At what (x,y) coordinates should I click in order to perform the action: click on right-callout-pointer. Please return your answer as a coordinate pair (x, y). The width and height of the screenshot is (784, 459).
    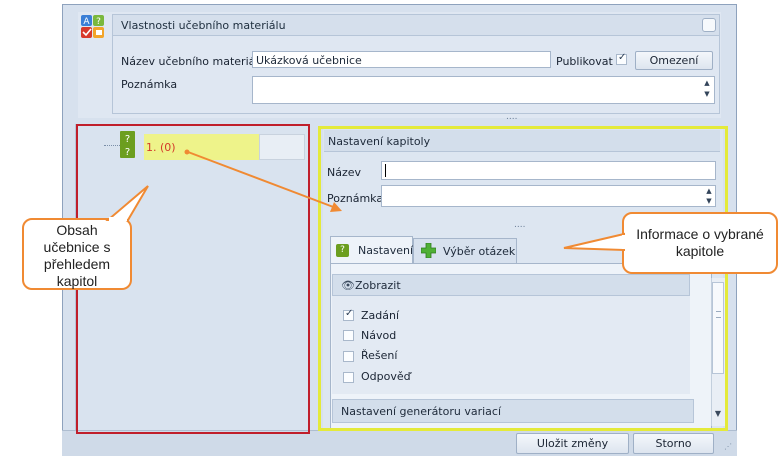
    Looking at the image, I should click on (594, 242).